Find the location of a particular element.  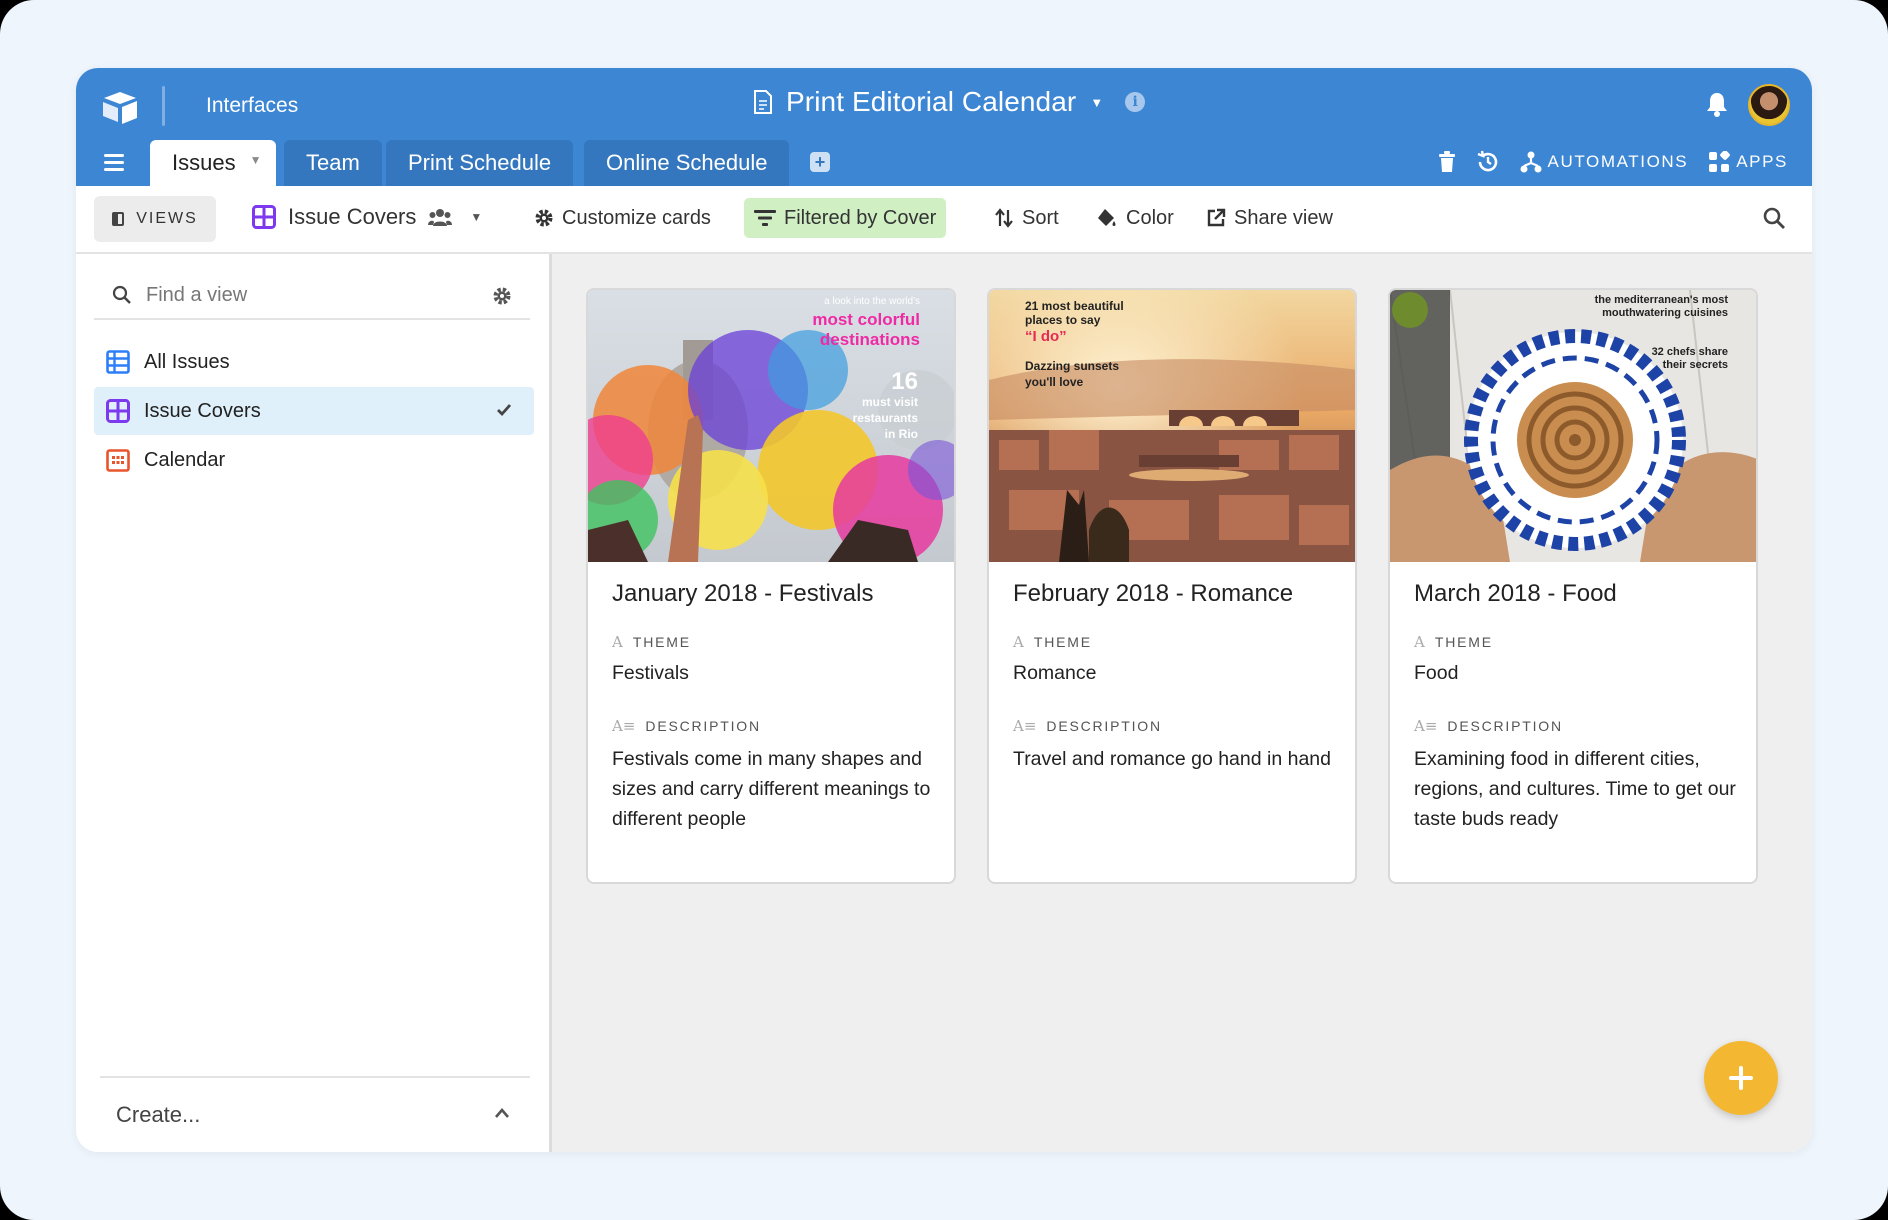

current-view-name: Issue Covers is located at coordinates (352, 216).